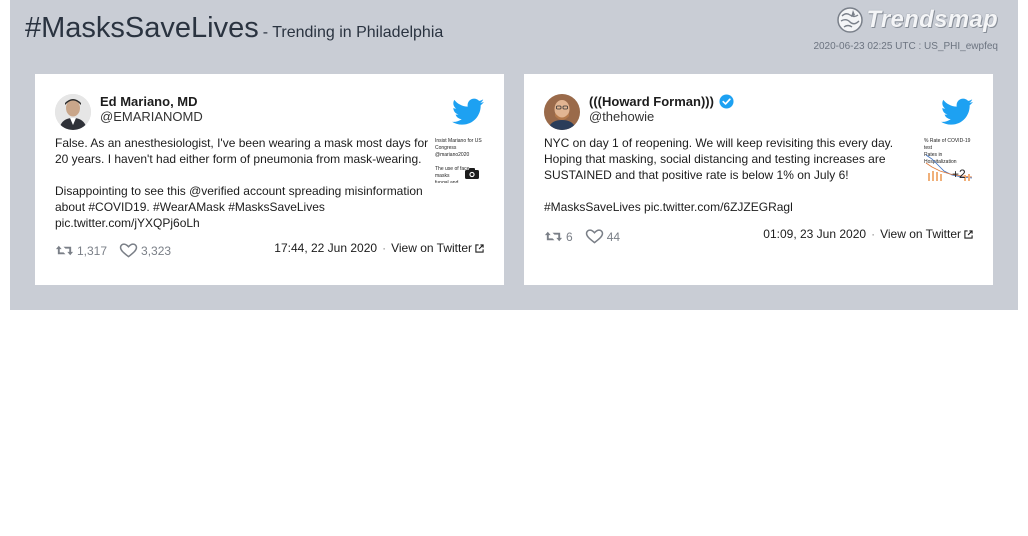 This screenshot has width=1028, height=536. Describe the element at coordinates (868, 234) in the screenshot. I see `tweet-footer: 01:09, 23 Jun 2020 · View on Twitter` at that location.